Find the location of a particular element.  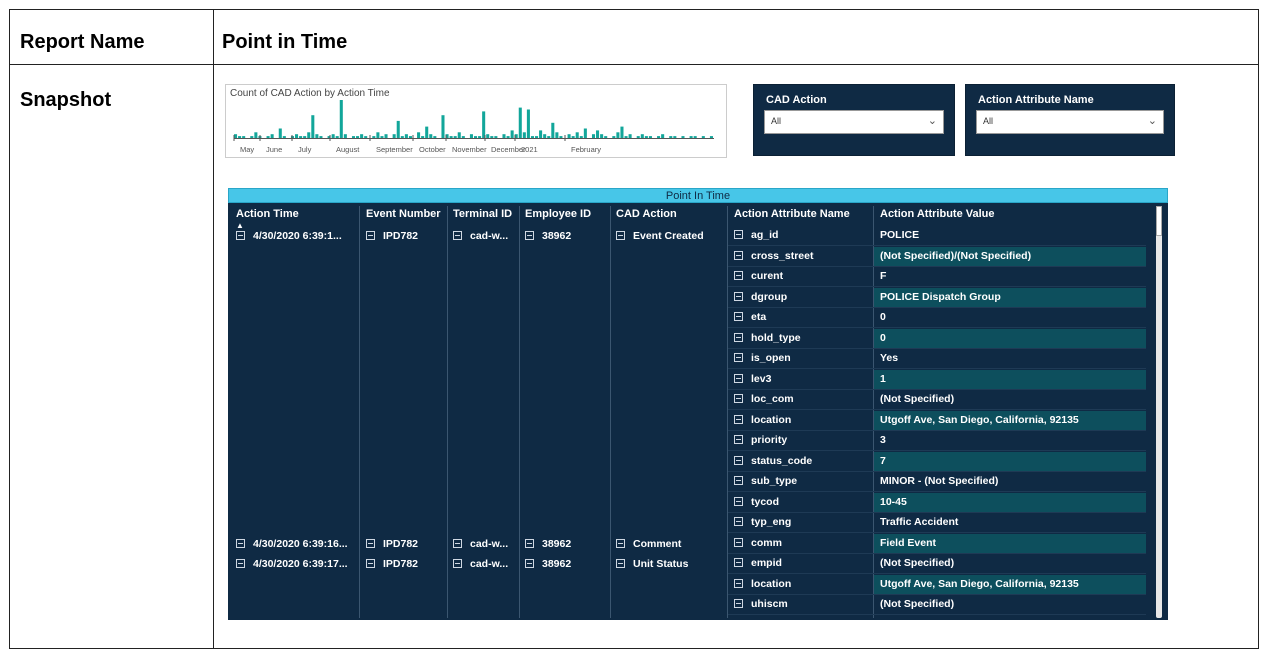

attribute-name-cell: comm is located at coordinates (758, 543).